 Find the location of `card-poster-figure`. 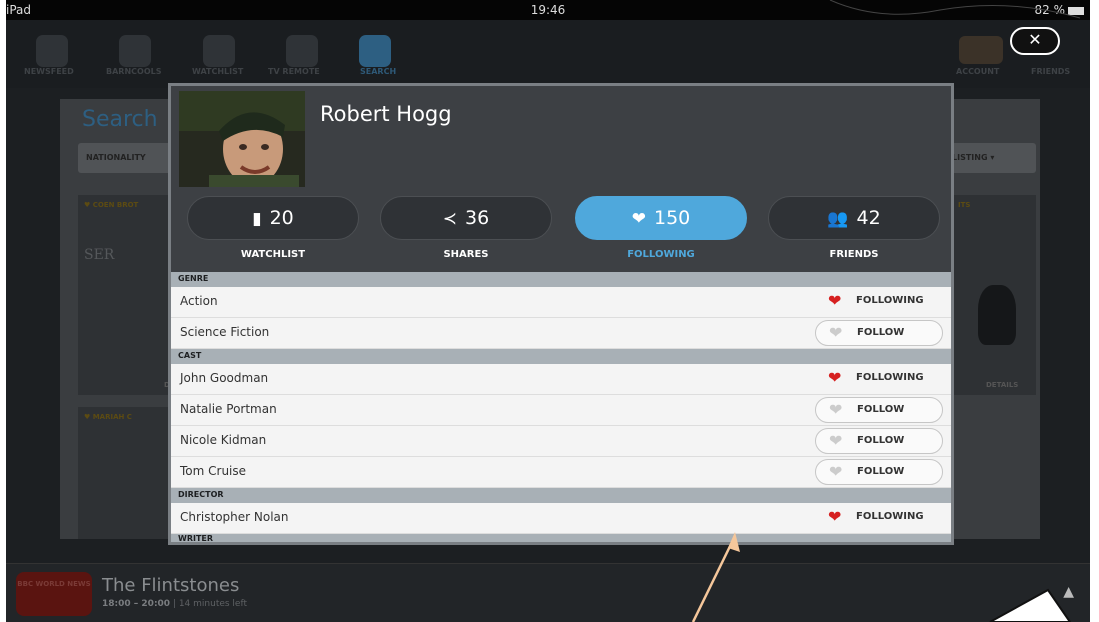

card-poster-figure is located at coordinates (997, 315).